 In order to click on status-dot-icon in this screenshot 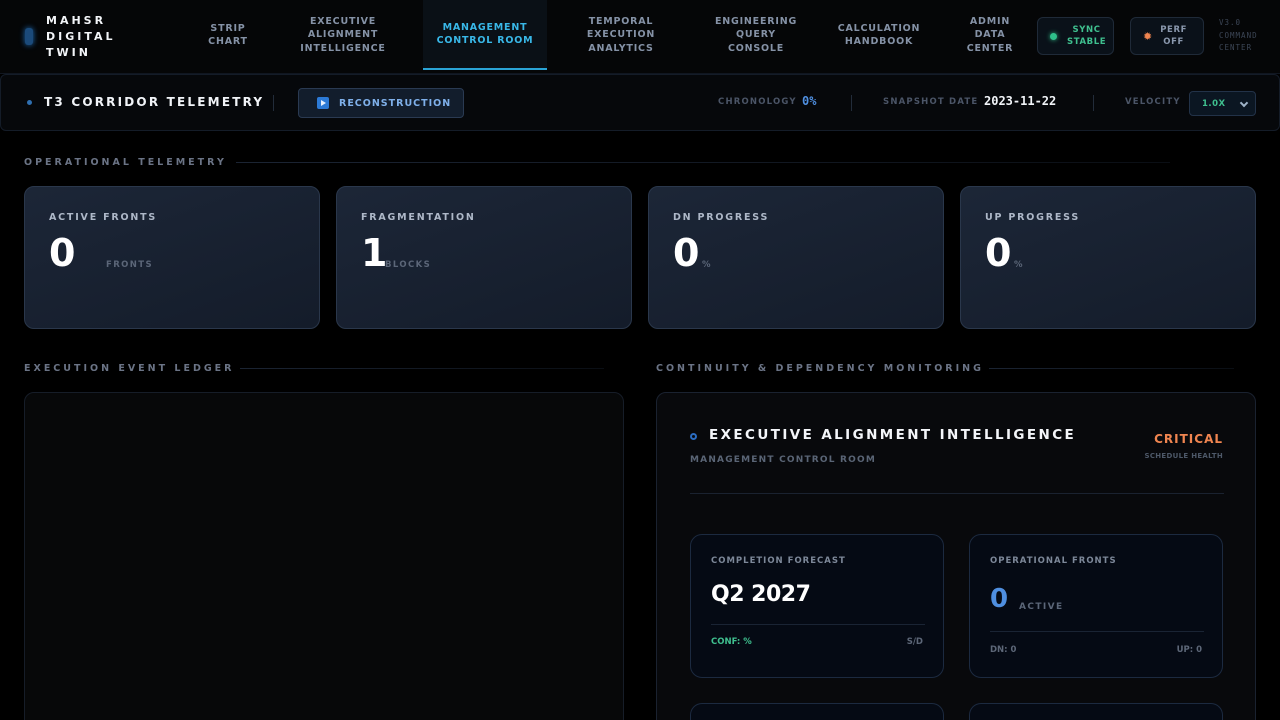, I will do `click(29, 102)`.